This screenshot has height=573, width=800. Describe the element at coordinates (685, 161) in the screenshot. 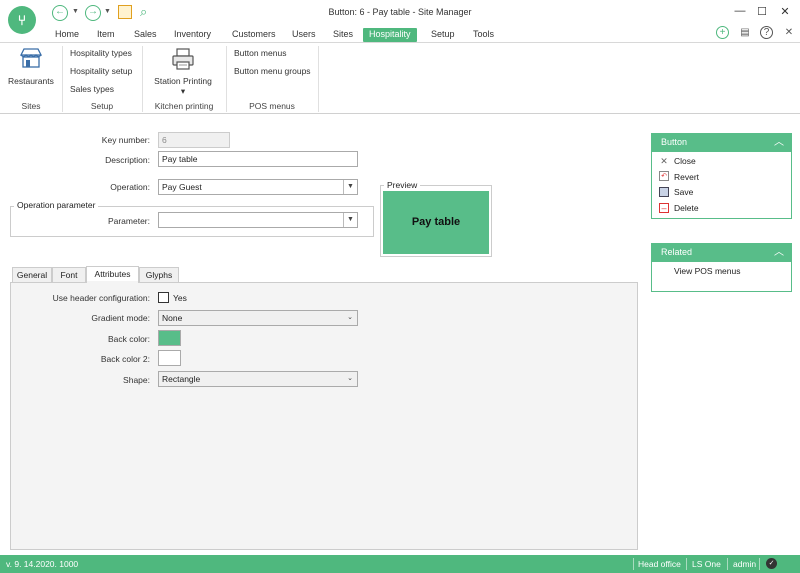

I see `close-action: Close` at that location.